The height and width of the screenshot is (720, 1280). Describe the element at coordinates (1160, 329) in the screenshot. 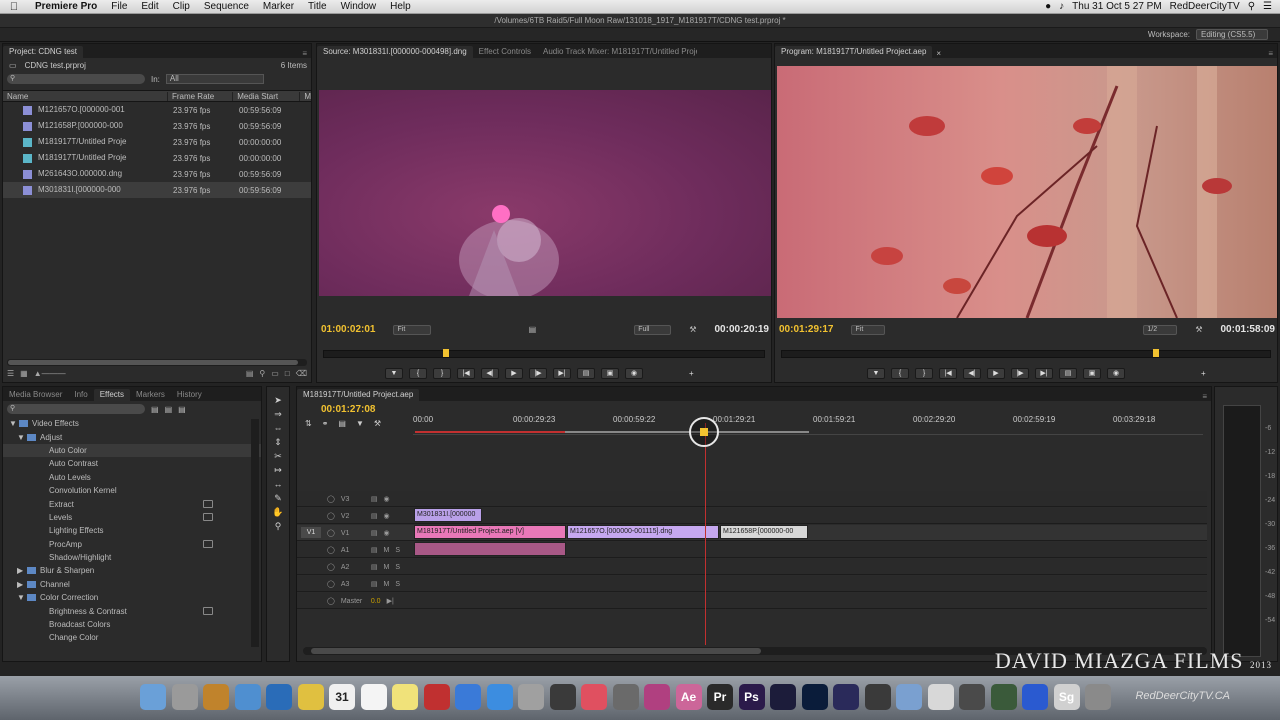

I see `program-quality-select: 1/2` at that location.